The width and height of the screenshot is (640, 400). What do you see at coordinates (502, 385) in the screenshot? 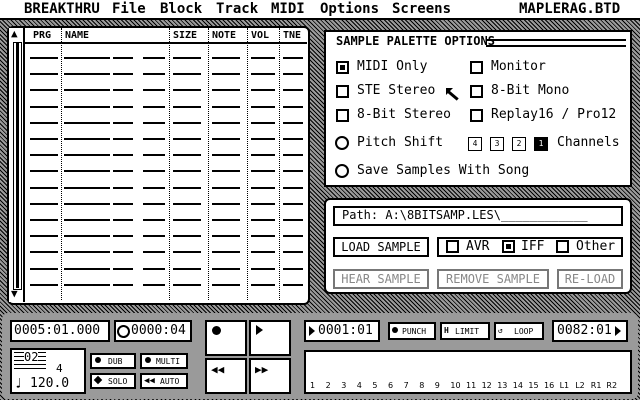
I see `track-label: 13` at bounding box center [502, 385].